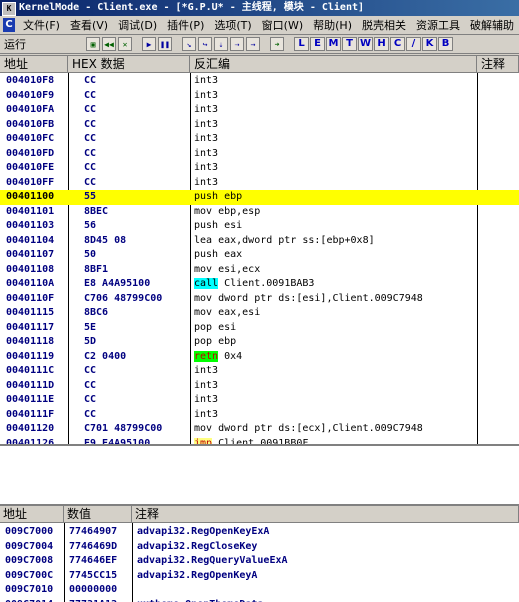 The width and height of the screenshot is (519, 602). What do you see at coordinates (105, 357) in the screenshot?
I see `row-hex: C2 0400` at bounding box center [105, 357].